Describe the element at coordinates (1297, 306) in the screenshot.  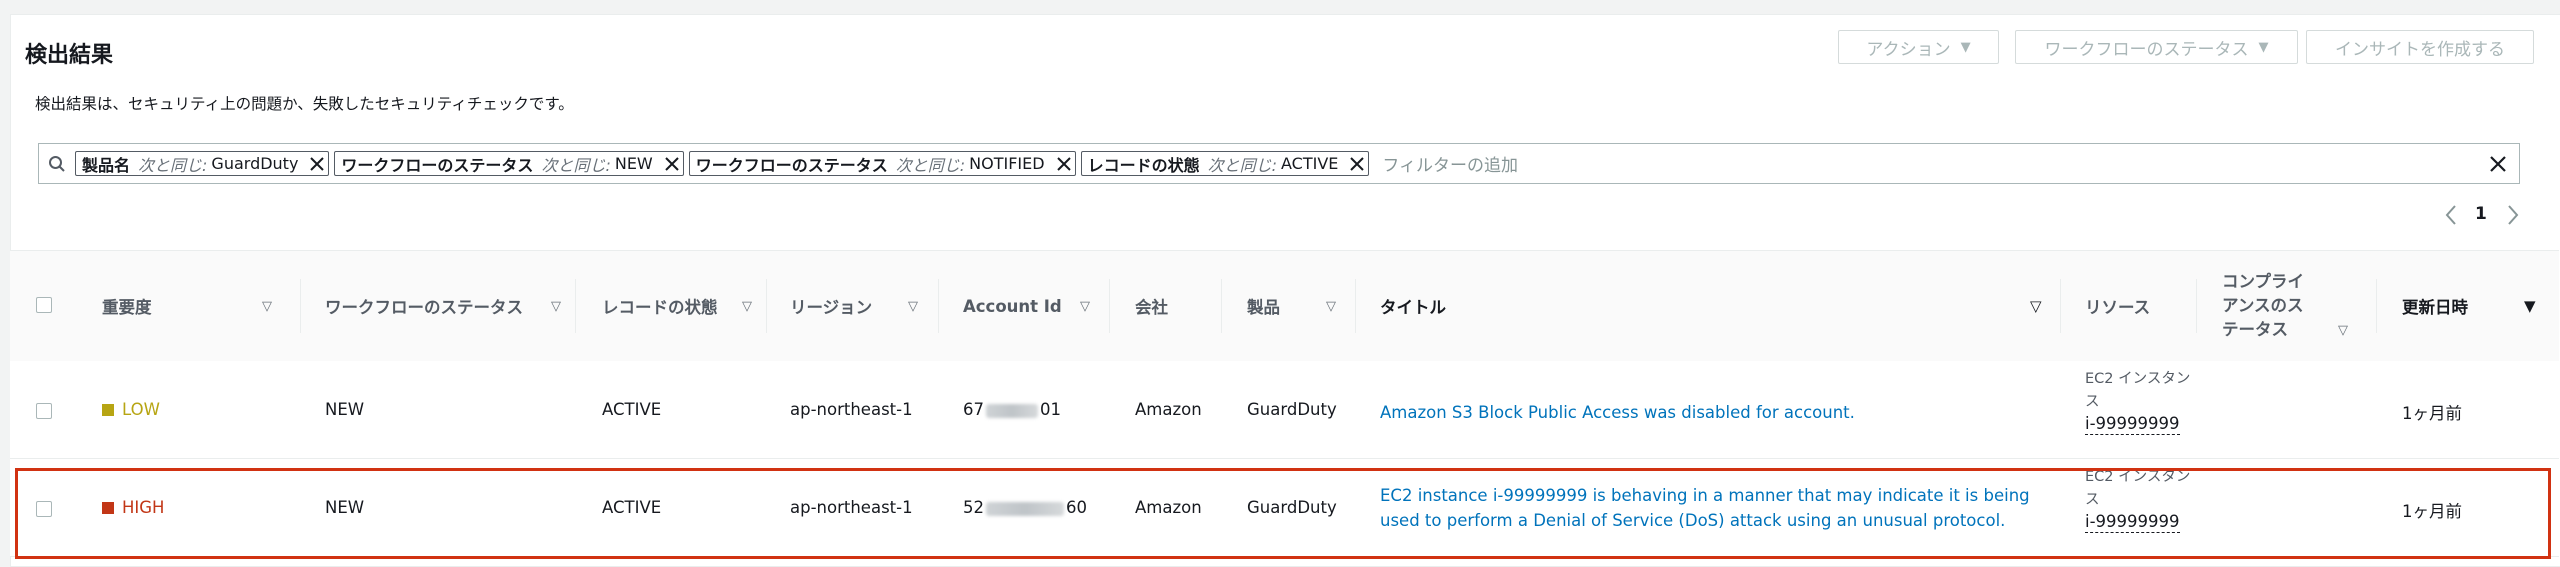
I see `column-header-product: 製品 ▽` at that location.